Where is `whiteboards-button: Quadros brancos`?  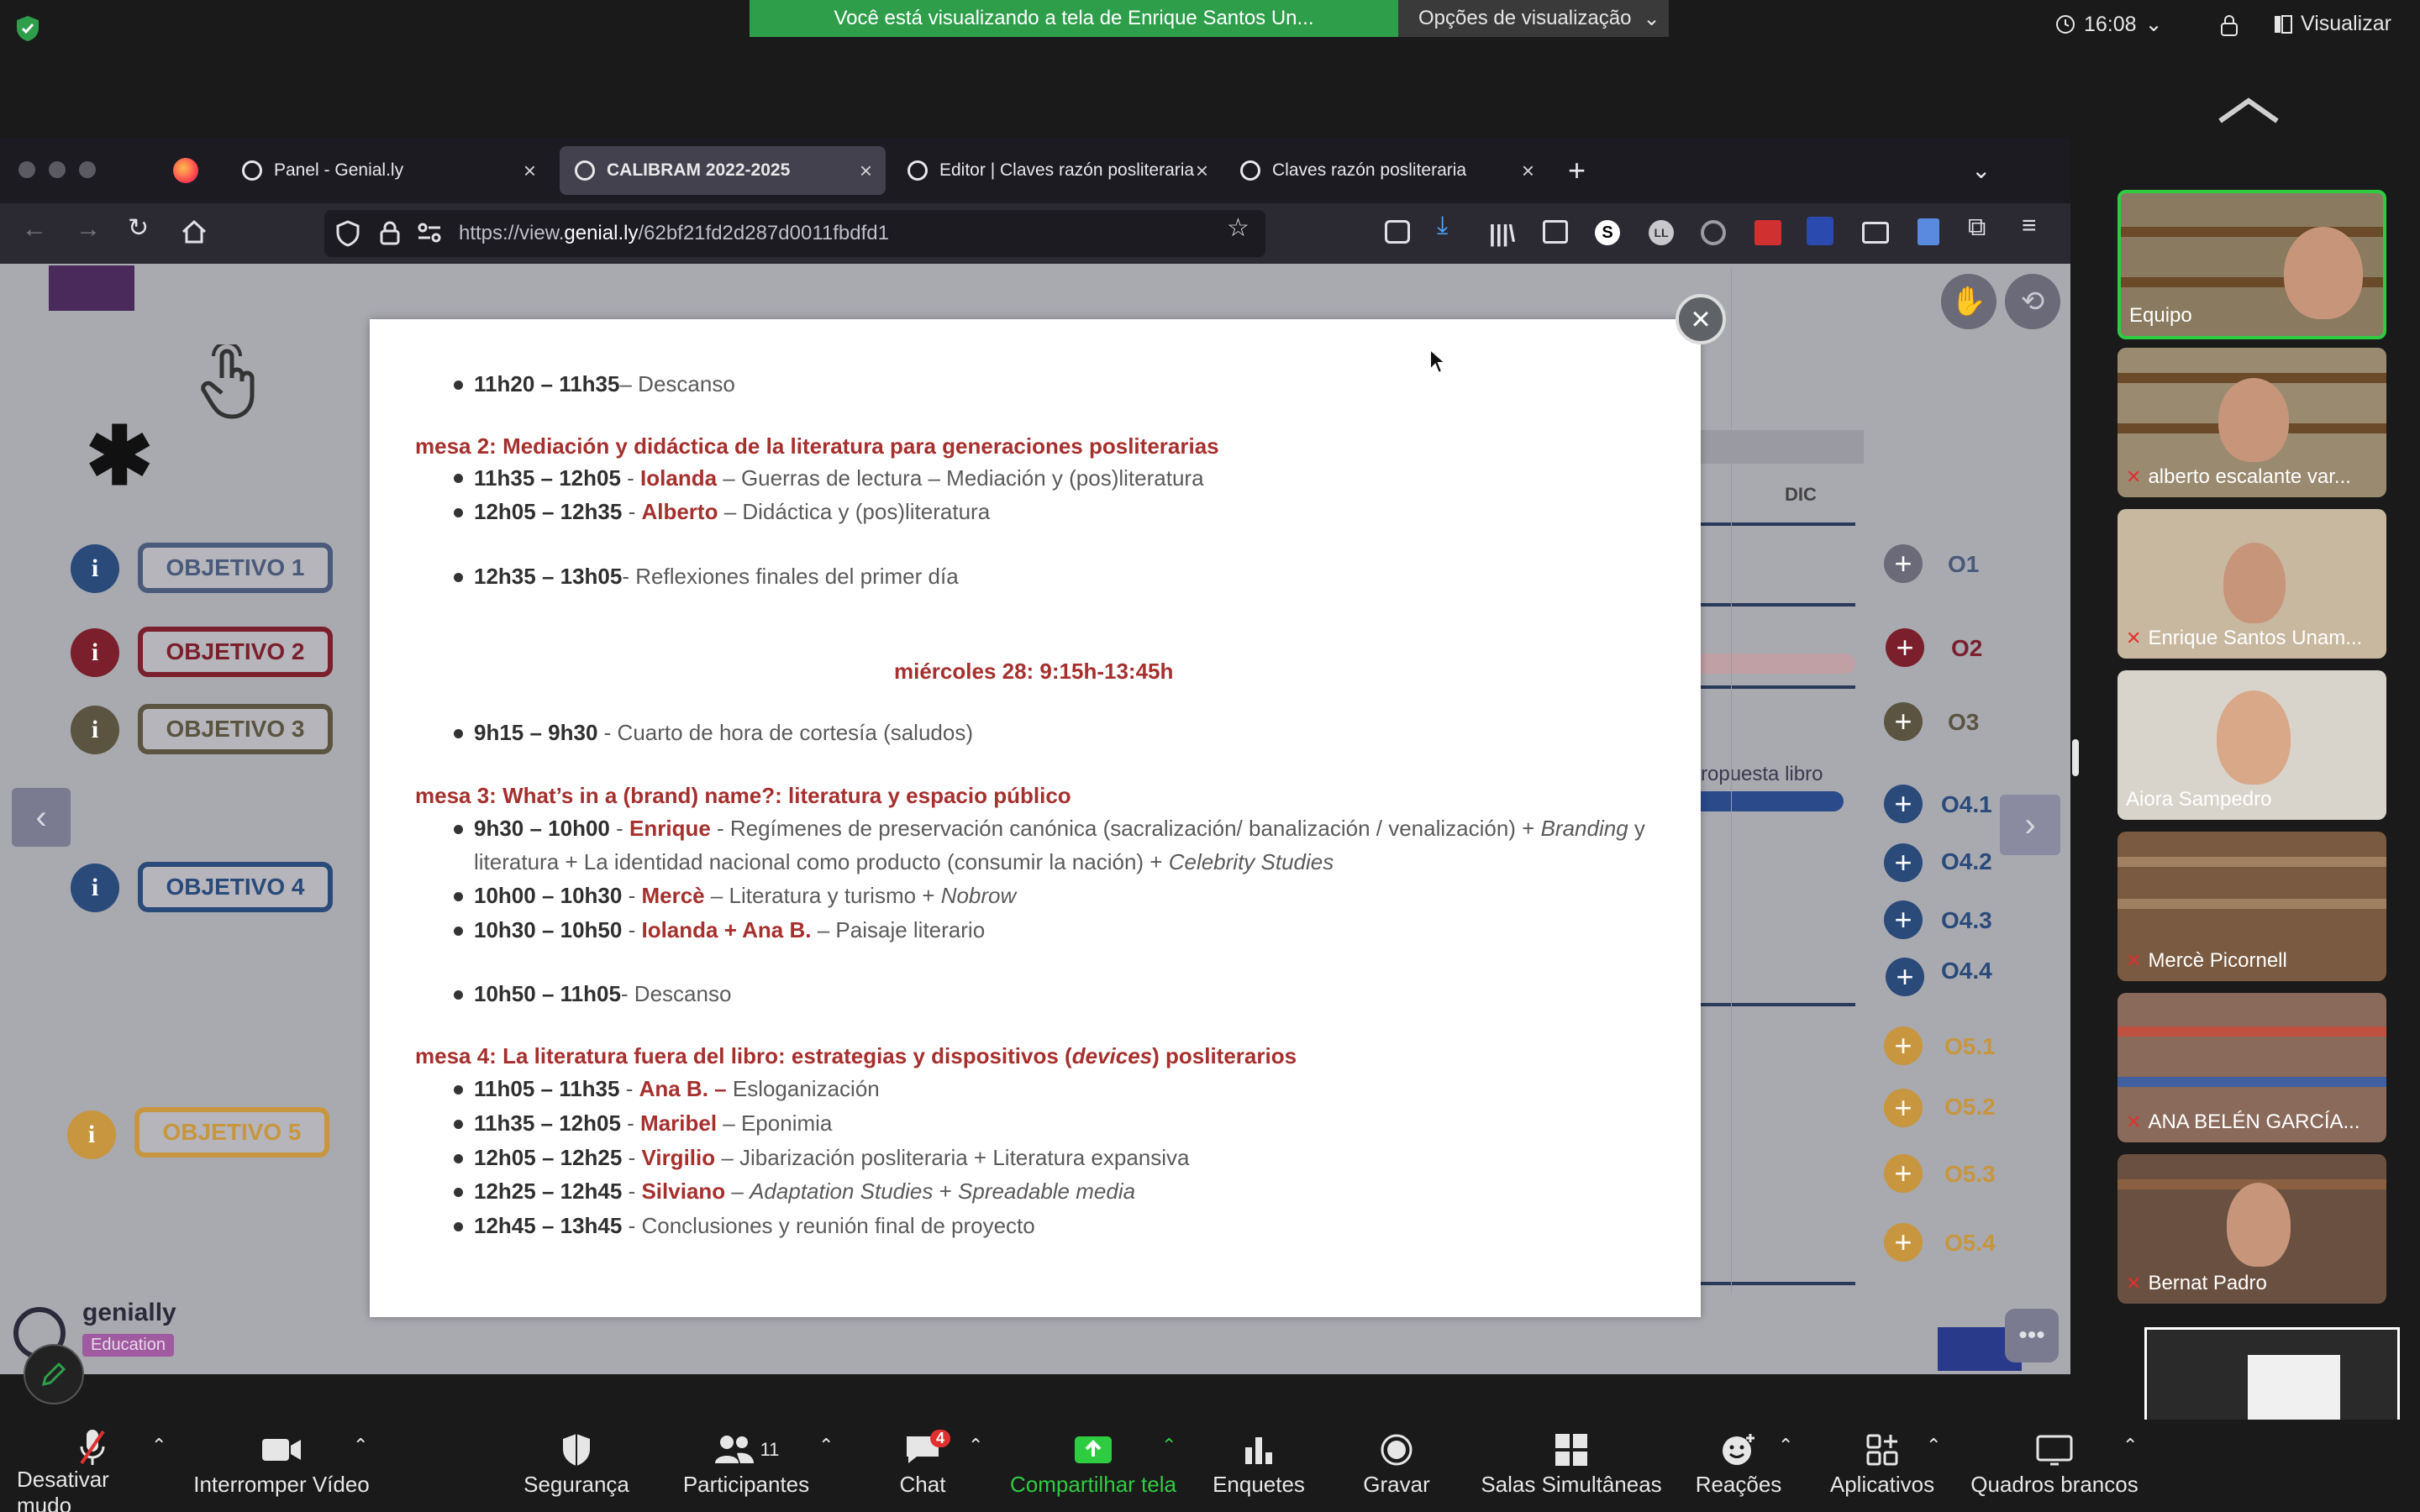 whiteboards-button: Quadros brancos is located at coordinates (2054, 1468).